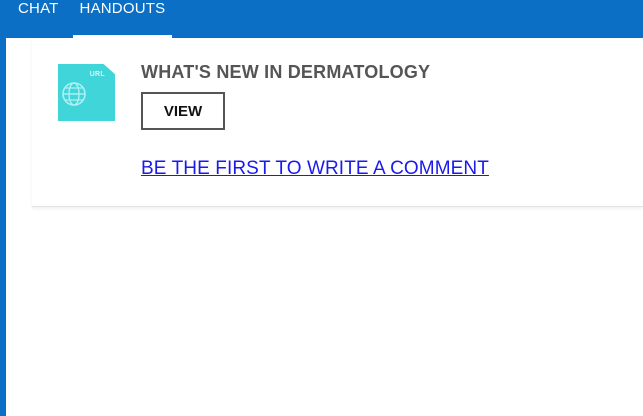 The width and height of the screenshot is (643, 416). I want to click on tab-bar: CHAT HANDOUTS, so click(324, 19).